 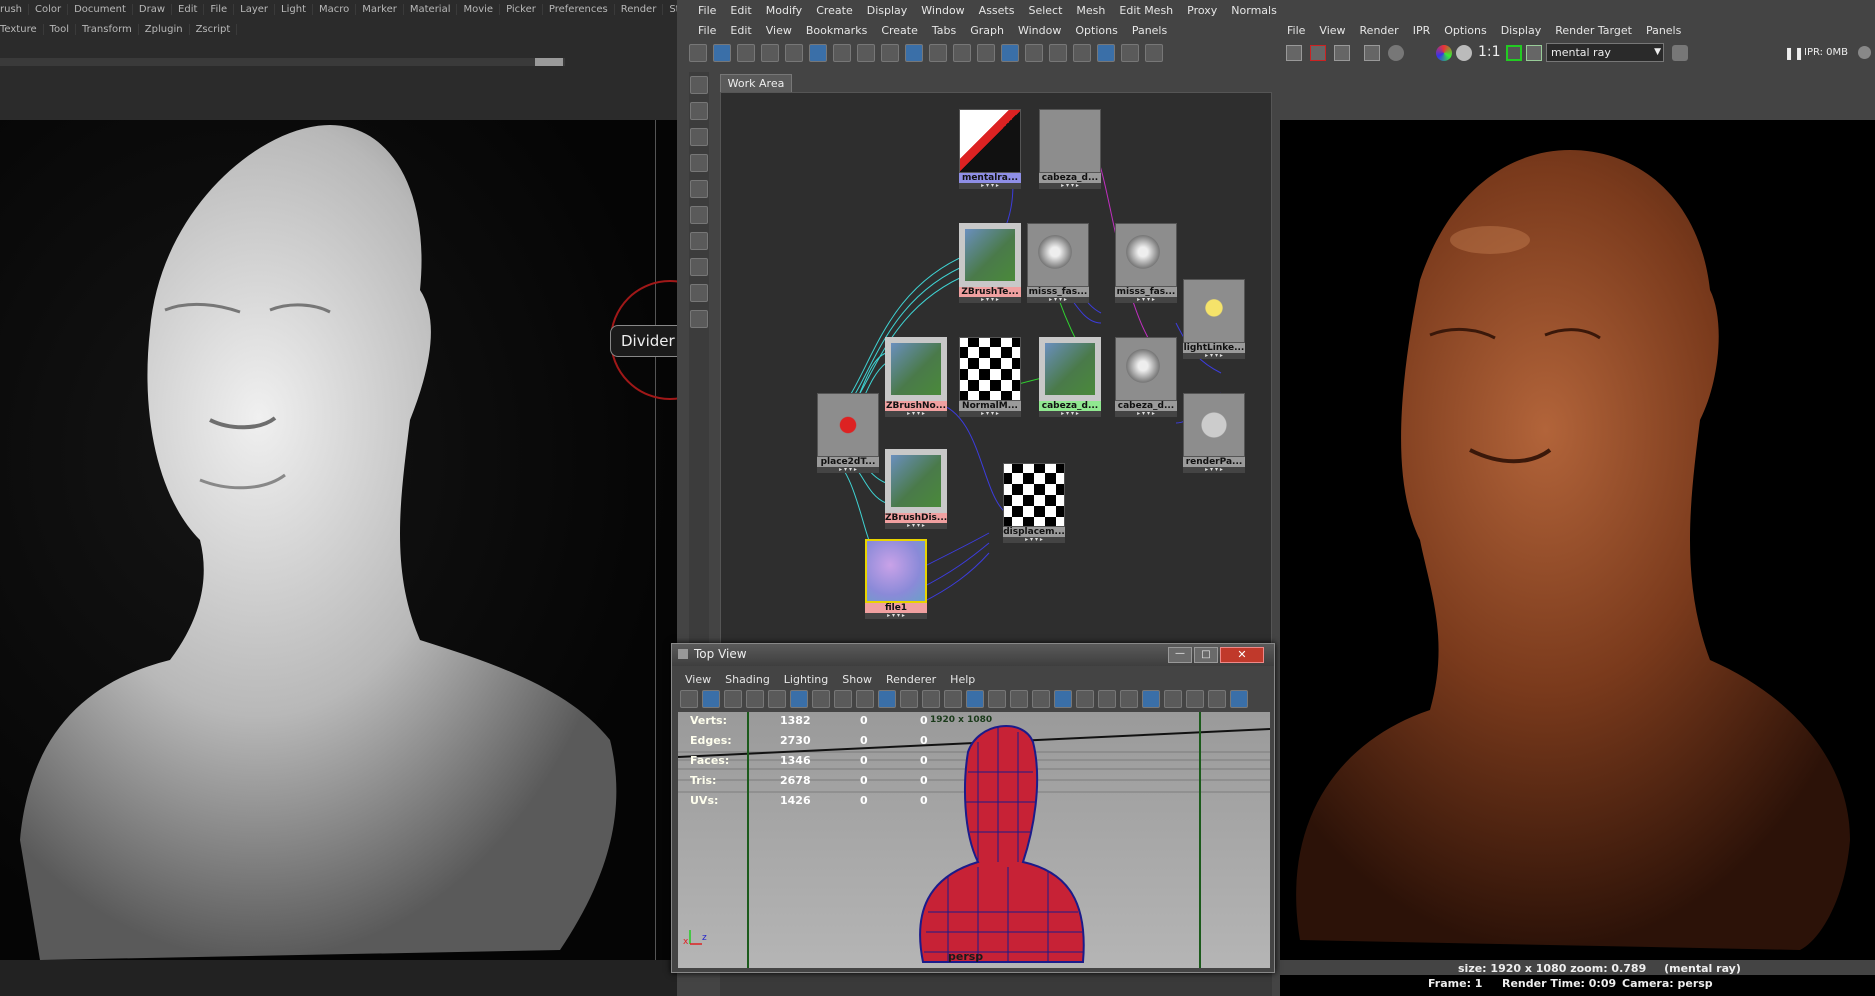 I want to click on hypershade-menu-bookmarks: Bookmarks, so click(x=836, y=30).